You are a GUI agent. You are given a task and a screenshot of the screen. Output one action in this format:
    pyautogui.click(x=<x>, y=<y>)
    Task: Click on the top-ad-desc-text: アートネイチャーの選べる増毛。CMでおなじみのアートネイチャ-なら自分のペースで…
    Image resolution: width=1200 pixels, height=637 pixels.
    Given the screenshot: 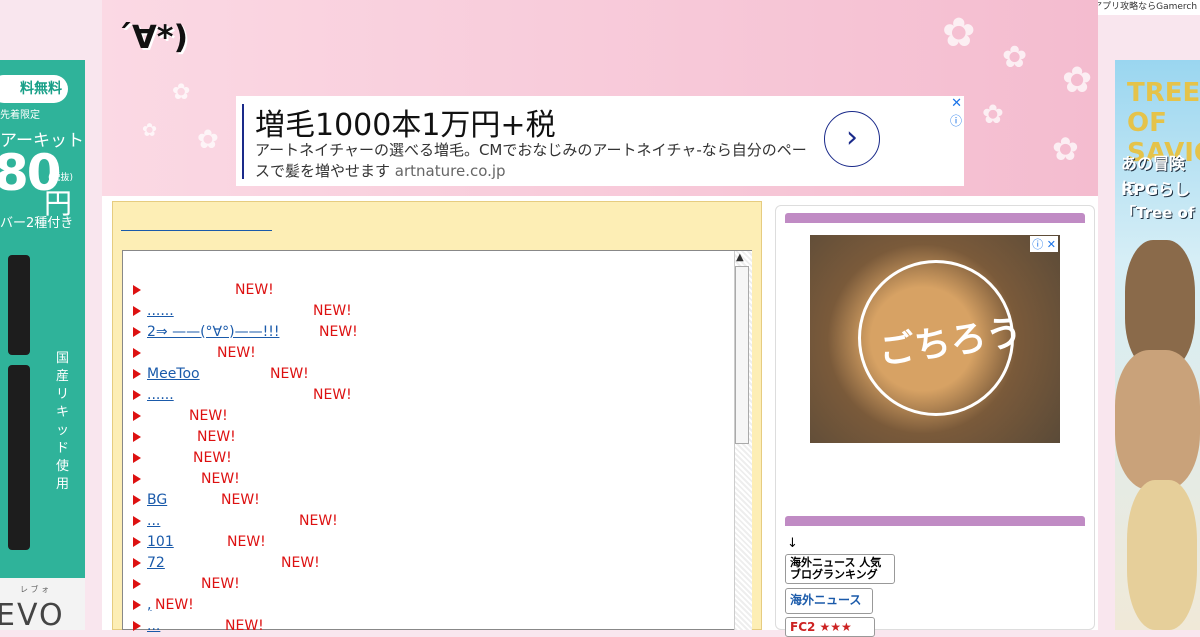 What is the action you would take?
    pyautogui.click(x=531, y=160)
    